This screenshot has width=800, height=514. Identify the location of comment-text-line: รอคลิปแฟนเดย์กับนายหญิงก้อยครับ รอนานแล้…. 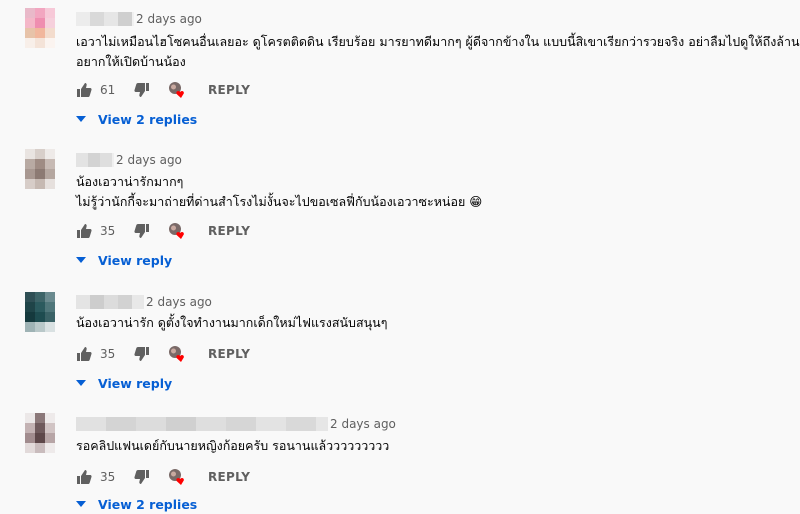
(233, 445).